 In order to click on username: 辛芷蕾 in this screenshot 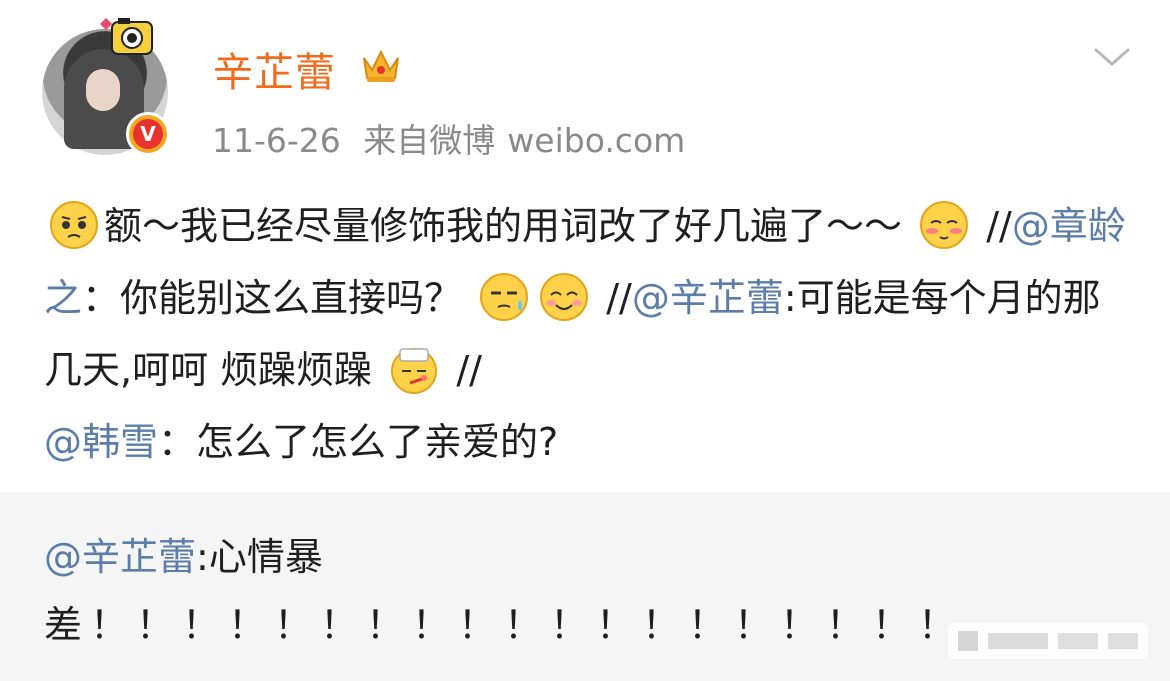, I will do `click(274, 69)`.